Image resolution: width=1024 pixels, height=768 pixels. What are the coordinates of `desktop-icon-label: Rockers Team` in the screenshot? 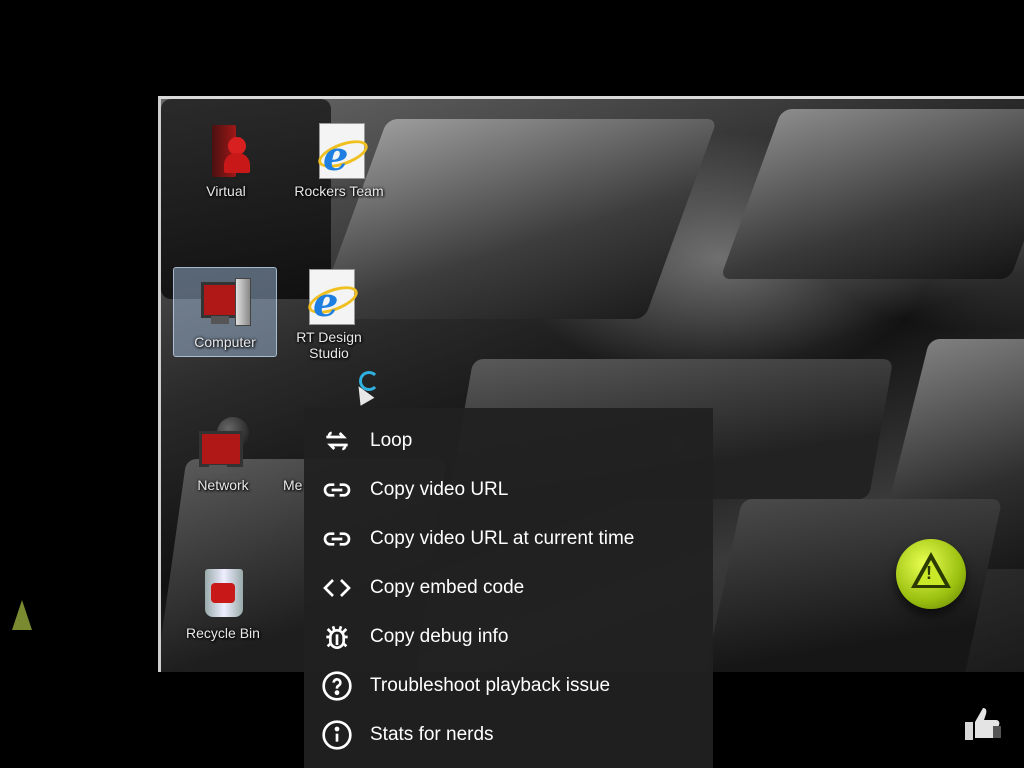 It's located at (339, 191).